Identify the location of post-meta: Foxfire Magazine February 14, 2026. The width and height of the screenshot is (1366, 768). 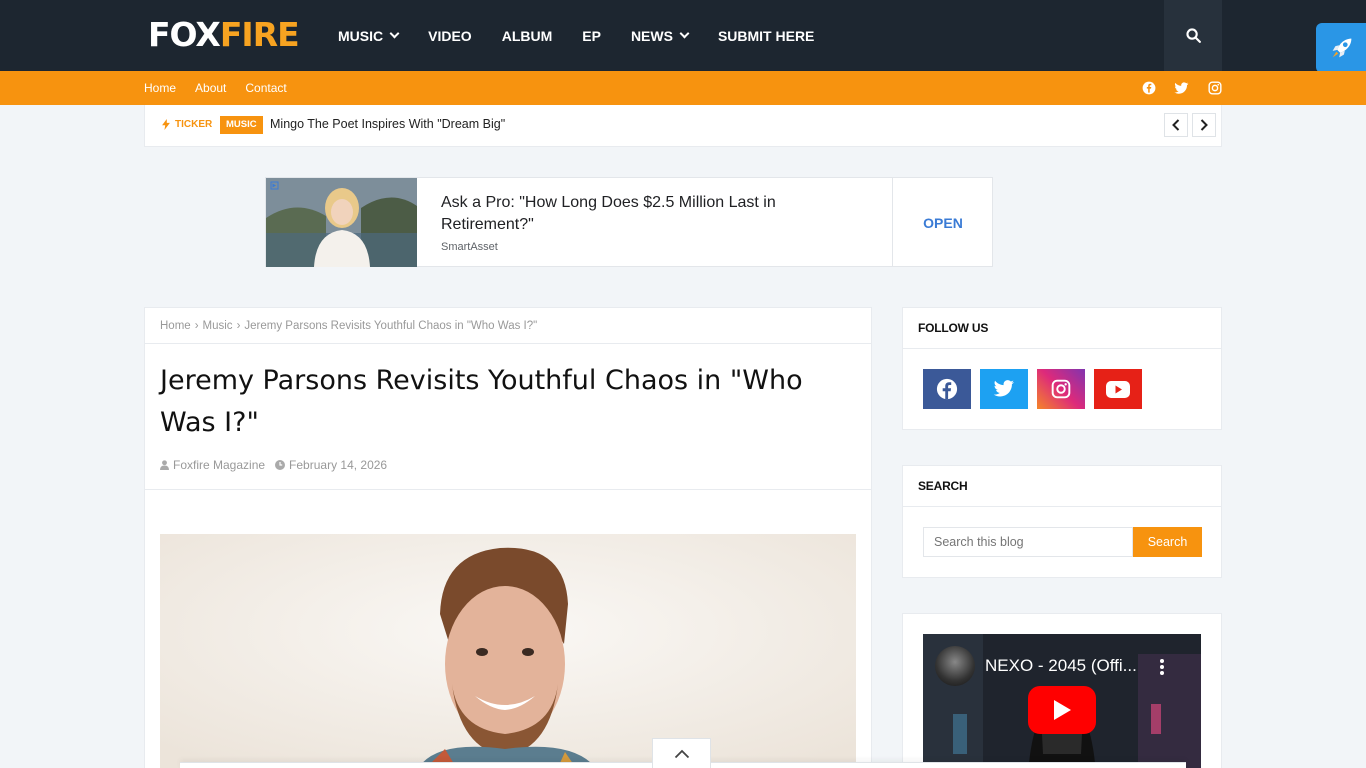
(278, 465).